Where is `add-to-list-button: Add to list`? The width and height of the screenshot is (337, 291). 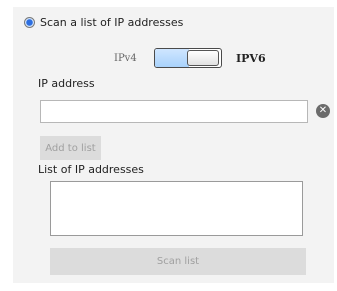 add-to-list-button: Add to list is located at coordinates (70, 148).